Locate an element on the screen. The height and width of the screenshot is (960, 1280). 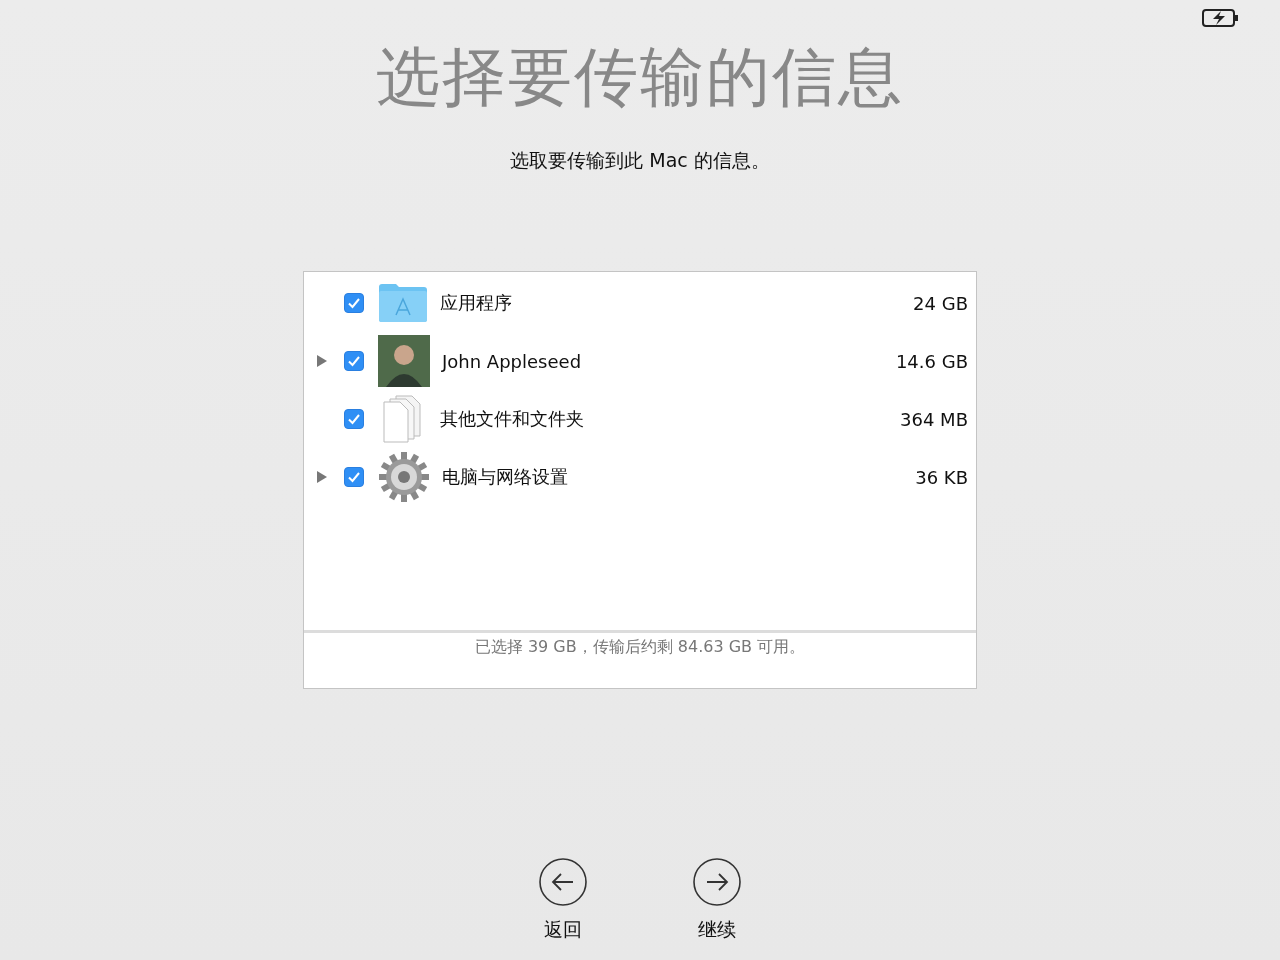
item-size: 24 GB is located at coordinates (940, 303).